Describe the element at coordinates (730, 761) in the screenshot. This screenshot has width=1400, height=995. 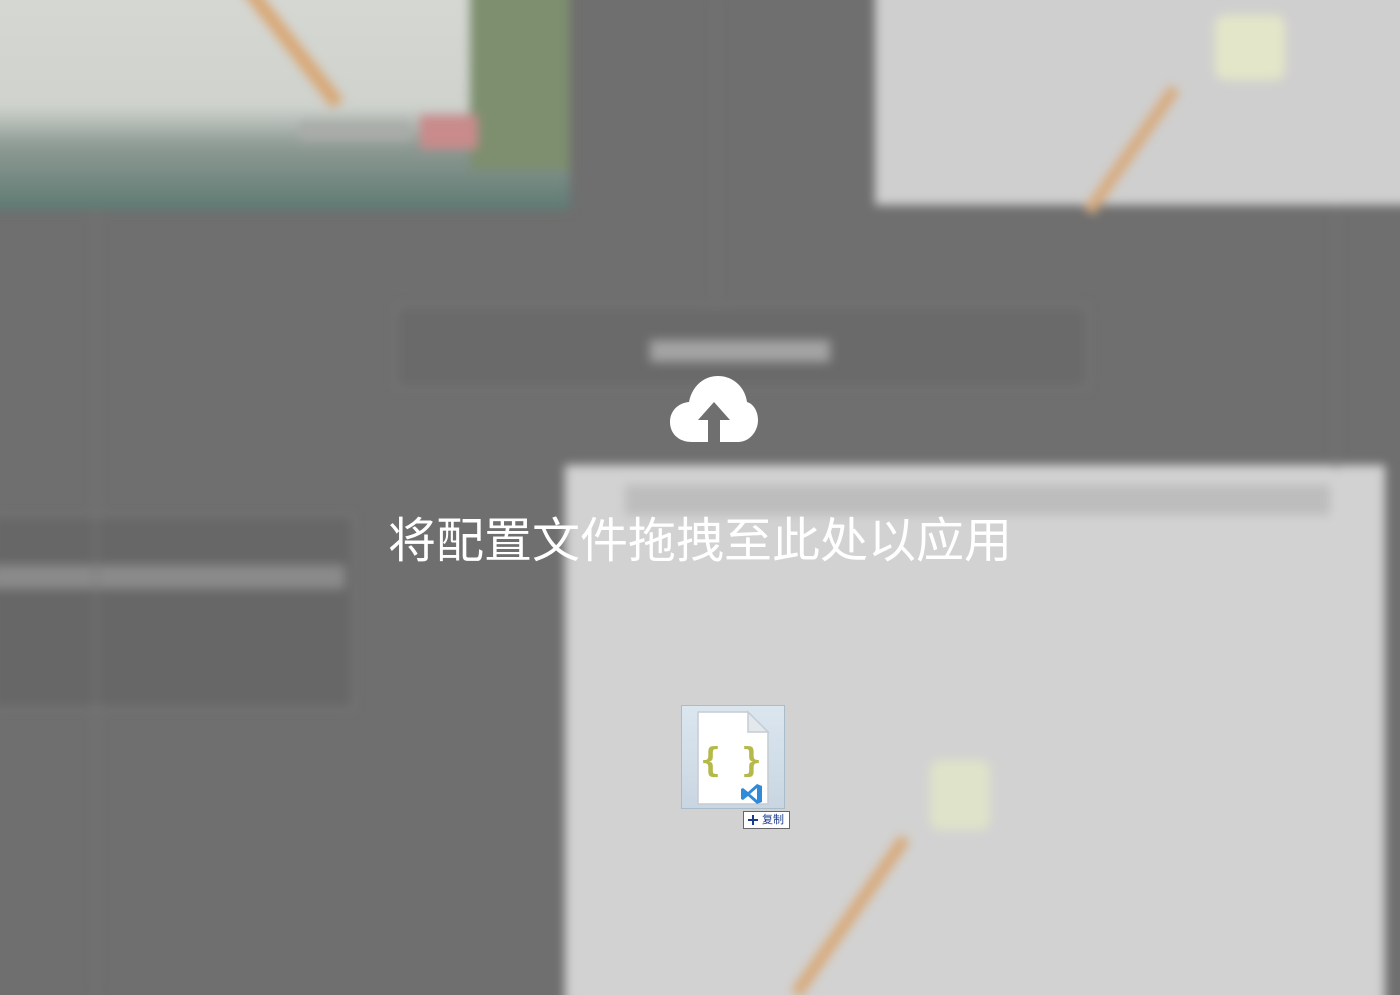
I see `json-braces-glyph: { }` at that location.